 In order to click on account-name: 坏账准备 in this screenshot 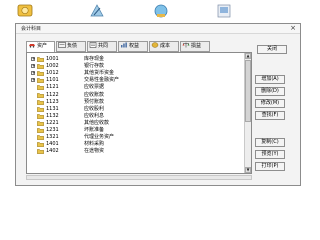, I will do `click(94, 130)`.